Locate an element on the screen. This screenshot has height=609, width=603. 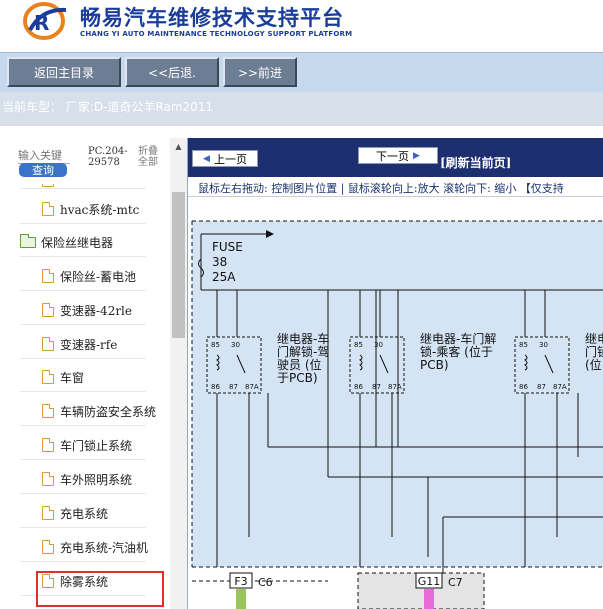
tree-item: 变速器-42rle is located at coordinates (87, 310).